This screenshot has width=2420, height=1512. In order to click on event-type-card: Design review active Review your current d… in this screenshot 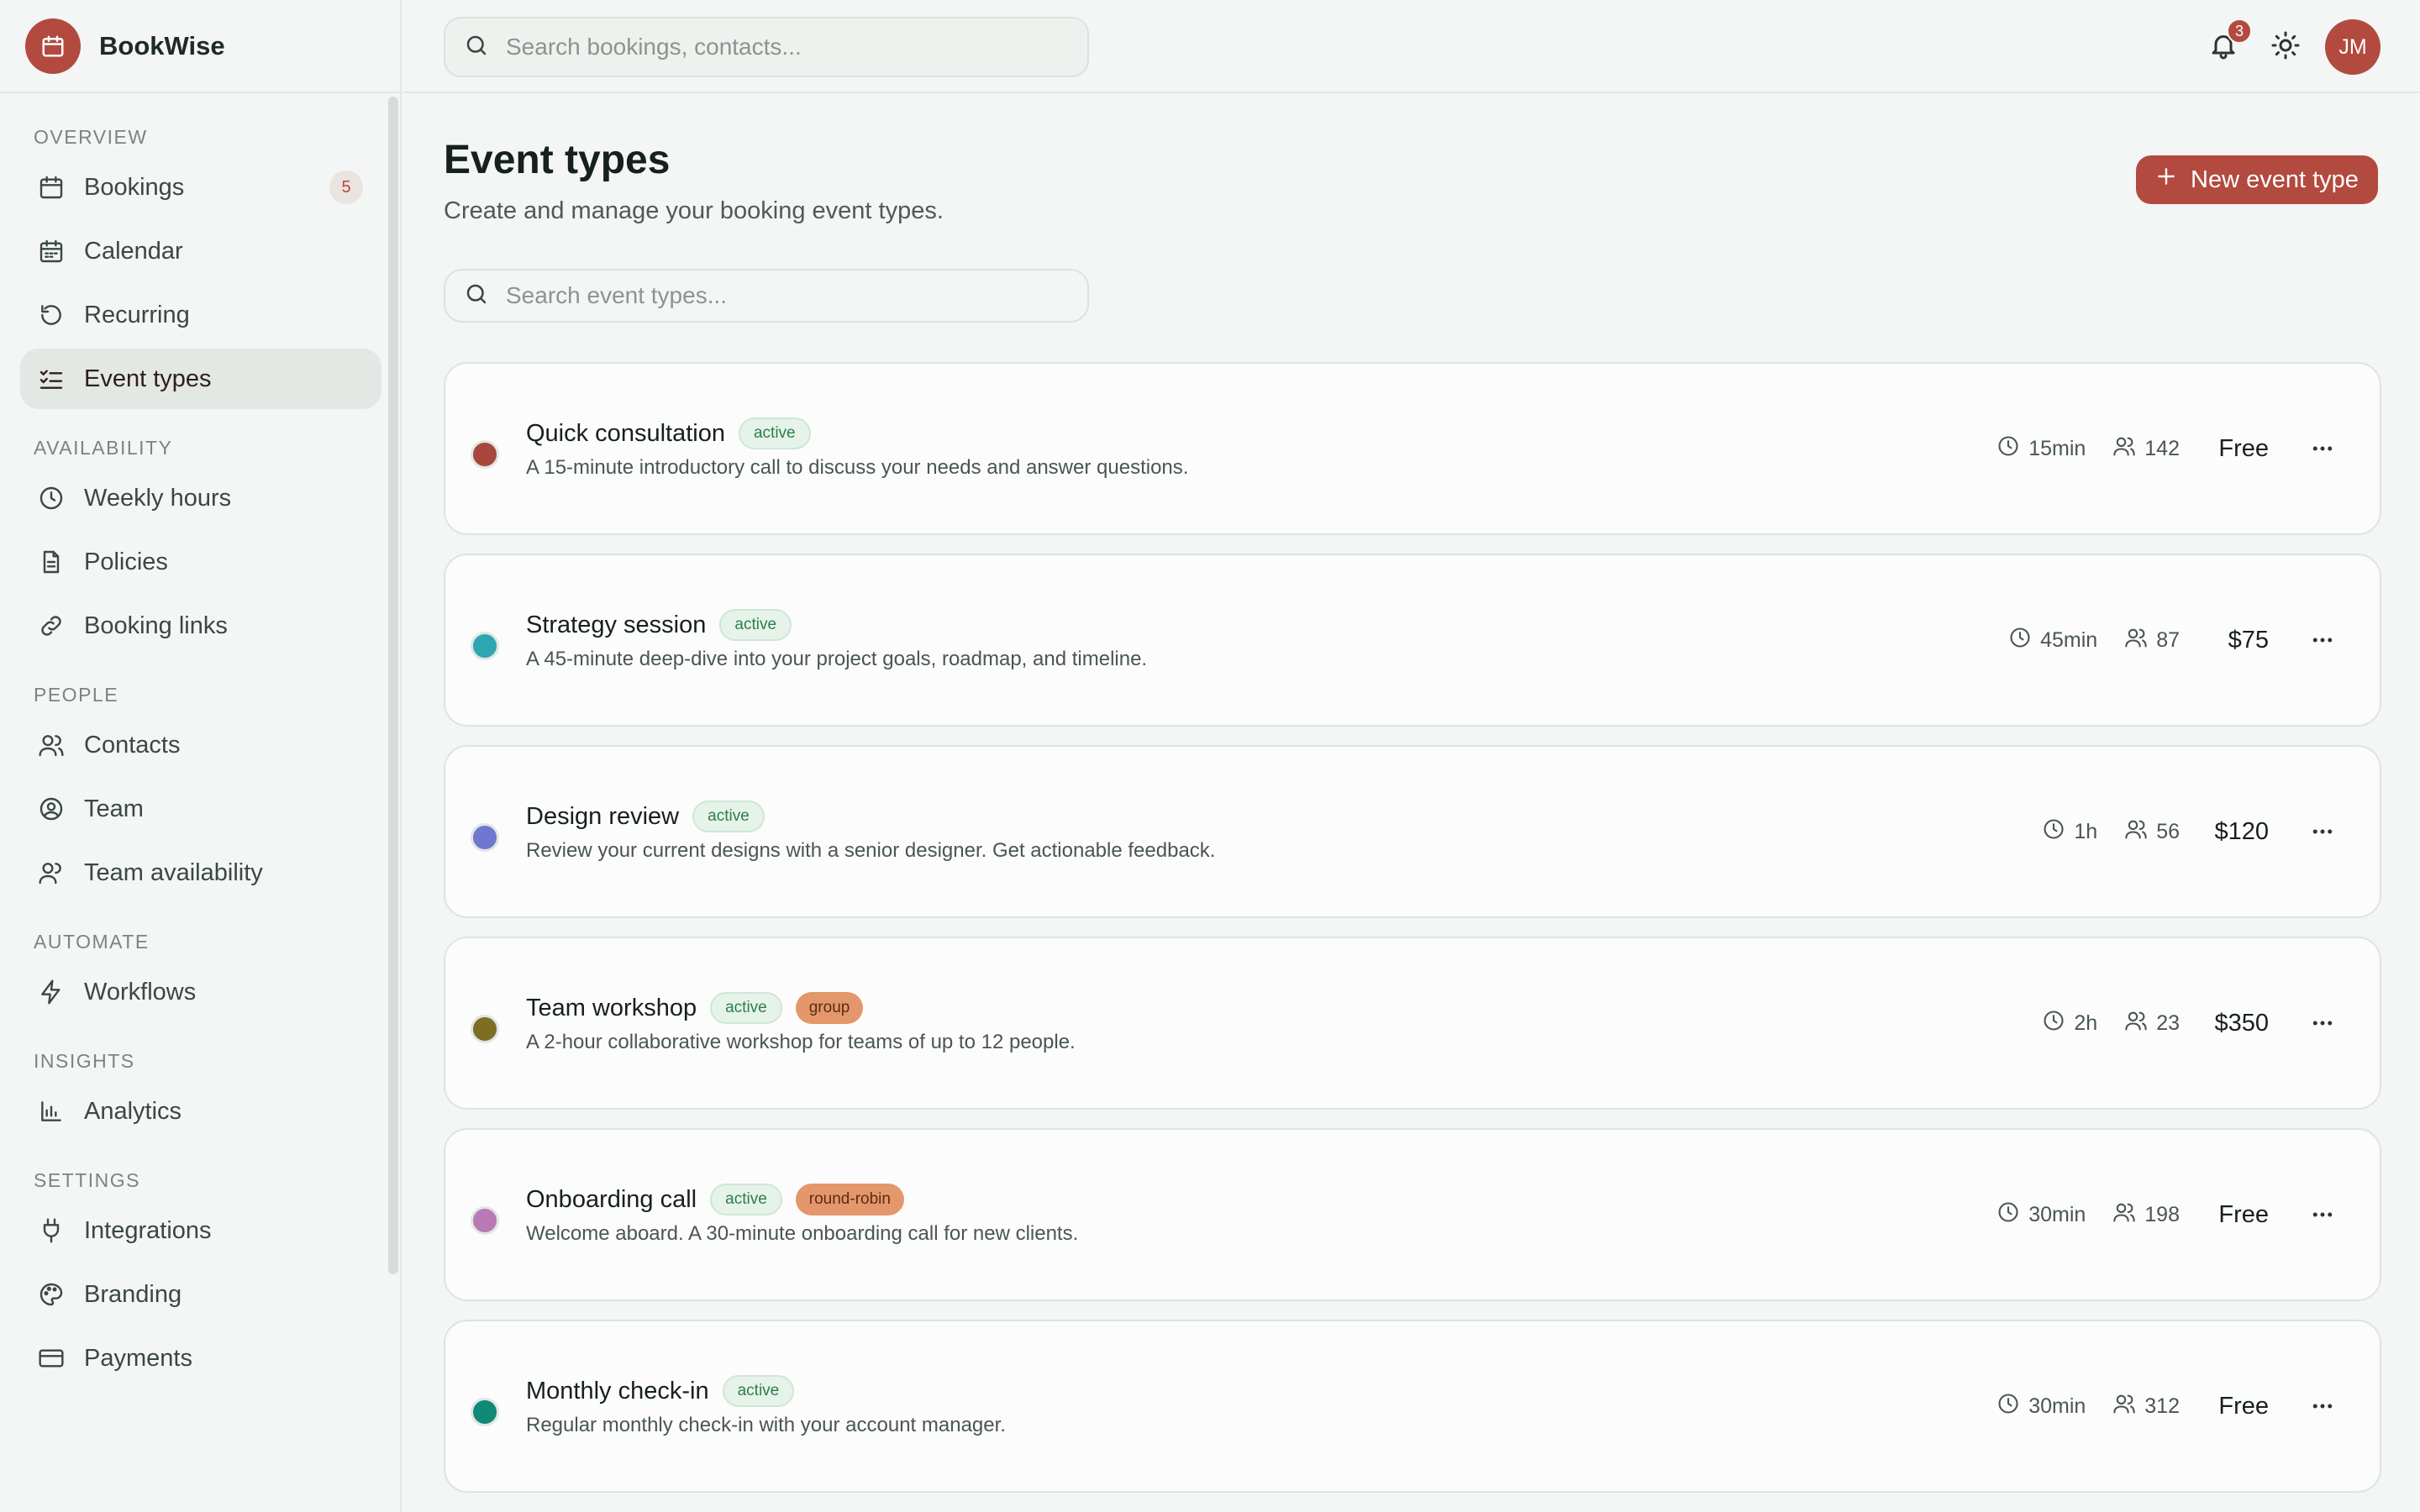, I will do `click(1412, 831)`.